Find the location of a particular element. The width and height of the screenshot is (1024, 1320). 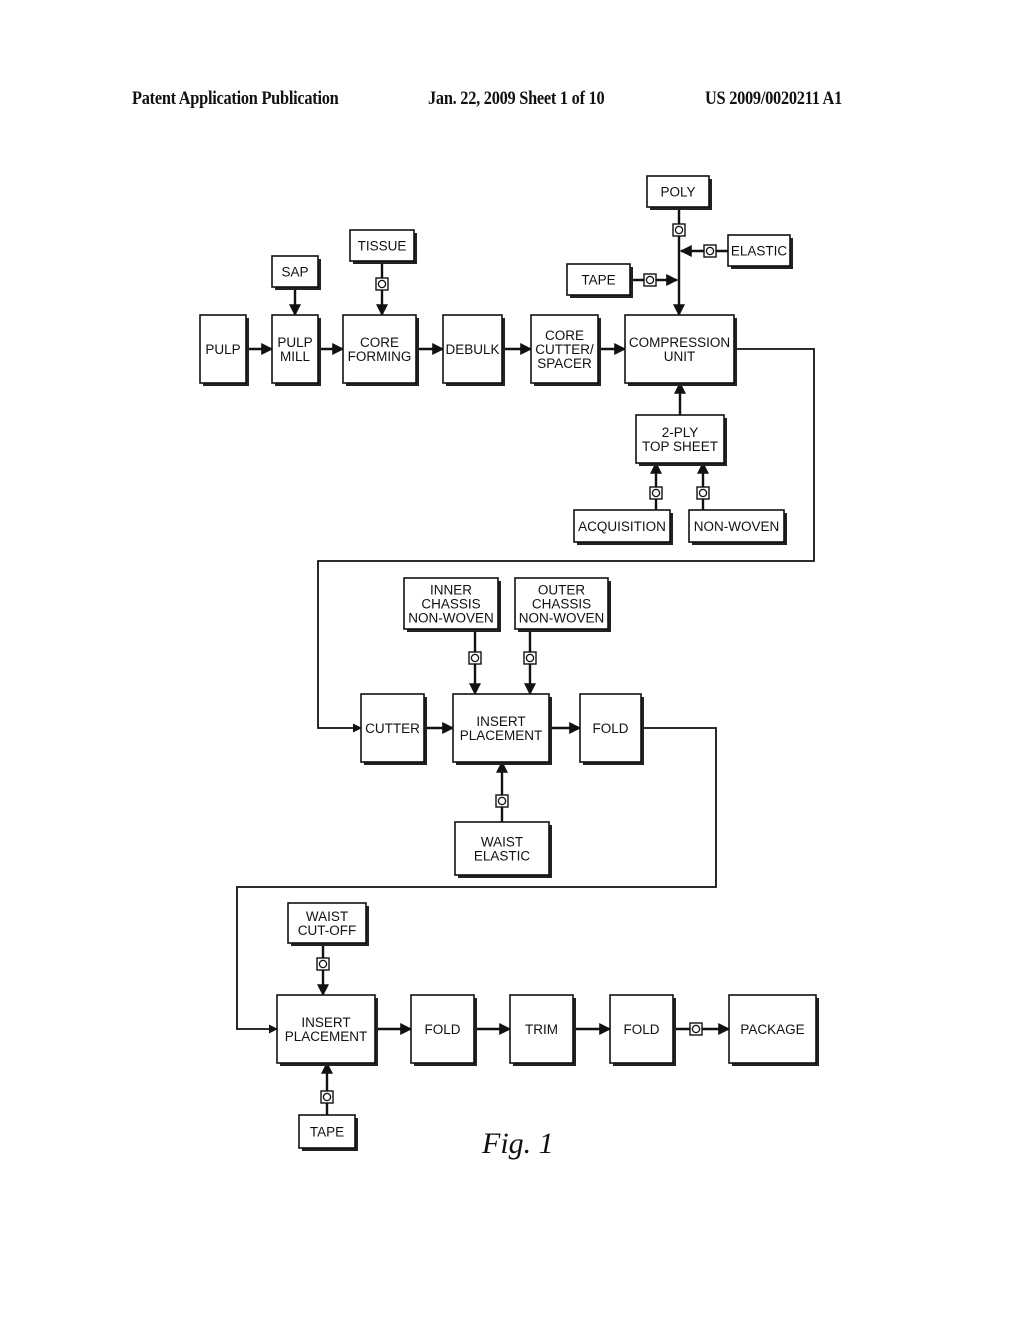

box-trim: TRIM is located at coordinates (542, 1030).